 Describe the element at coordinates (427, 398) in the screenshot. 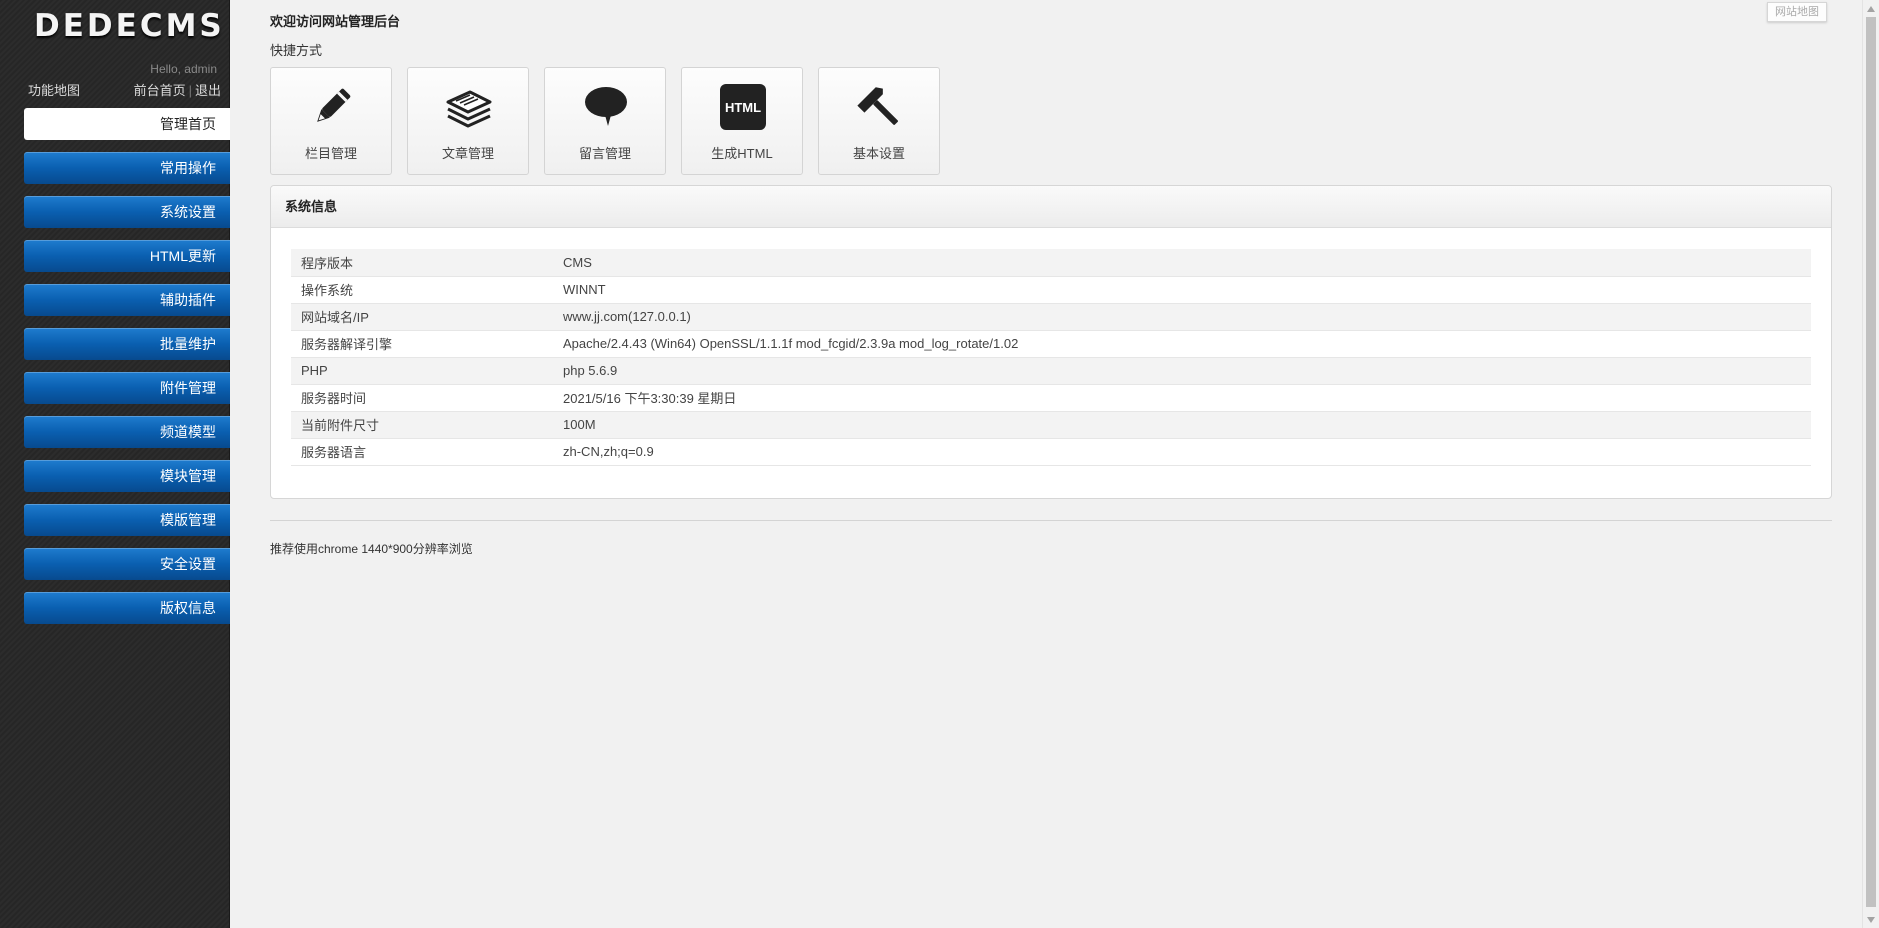

I see `info-key: 服务器时间` at that location.